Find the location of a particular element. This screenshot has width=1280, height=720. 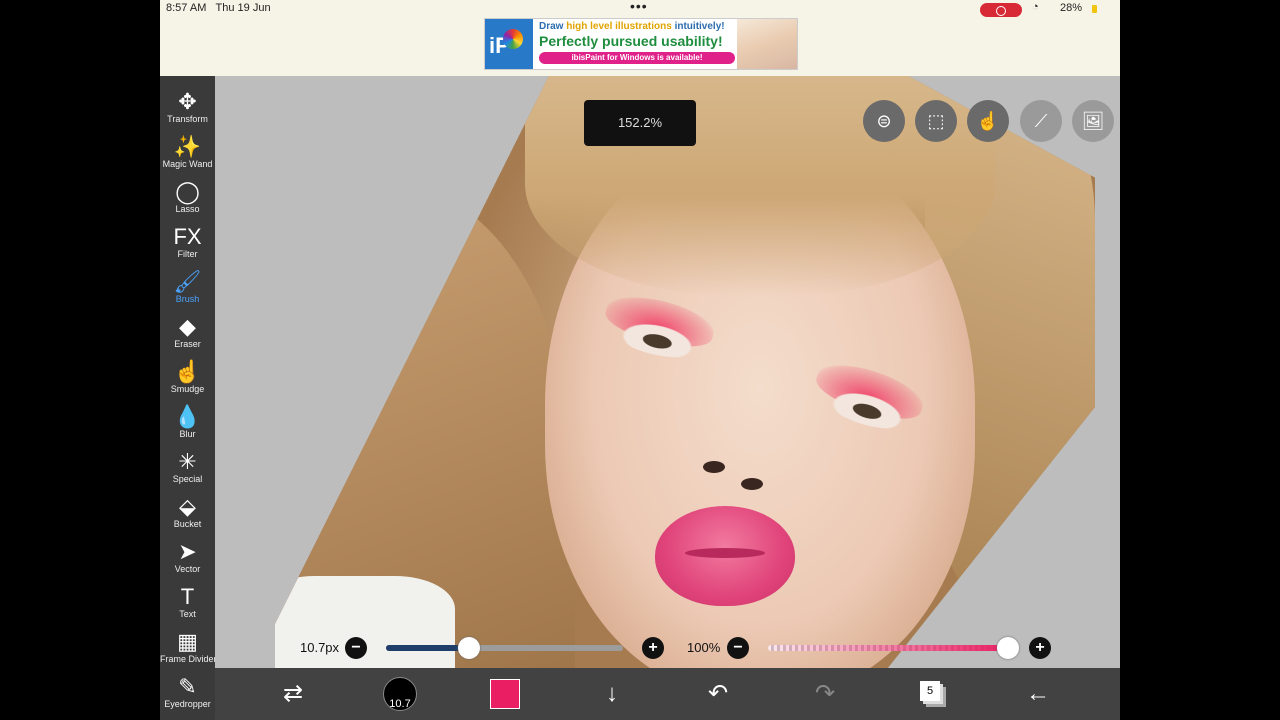

opacity-label: 100% is located at coordinates (704, 647).